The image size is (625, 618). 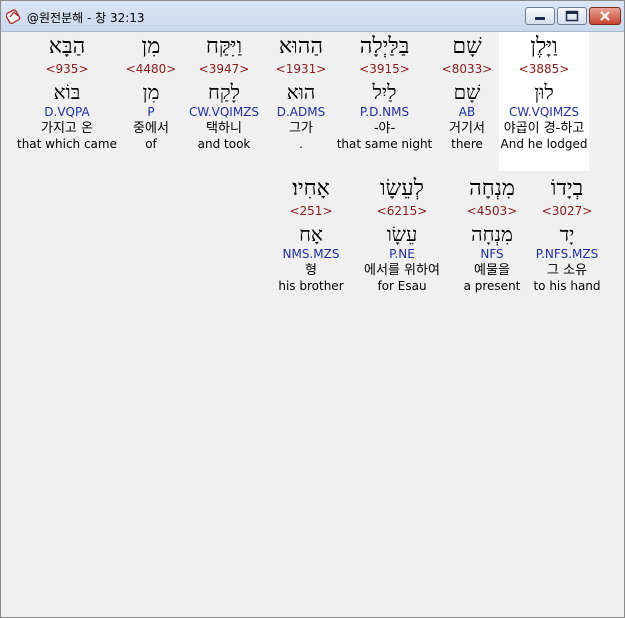 What do you see at coordinates (544, 69) in the screenshot?
I see `strong-number: <3885>` at bounding box center [544, 69].